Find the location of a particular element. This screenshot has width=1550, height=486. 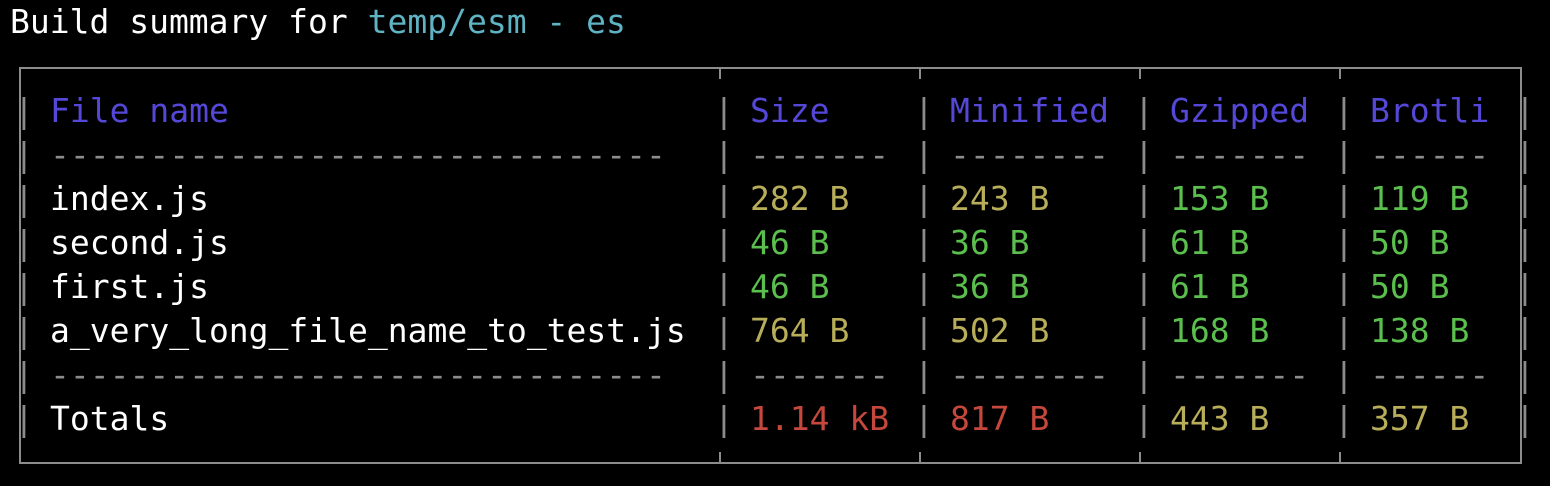

file-name-cell: a_very_long_file_name_to_test.js is located at coordinates (368, 330).